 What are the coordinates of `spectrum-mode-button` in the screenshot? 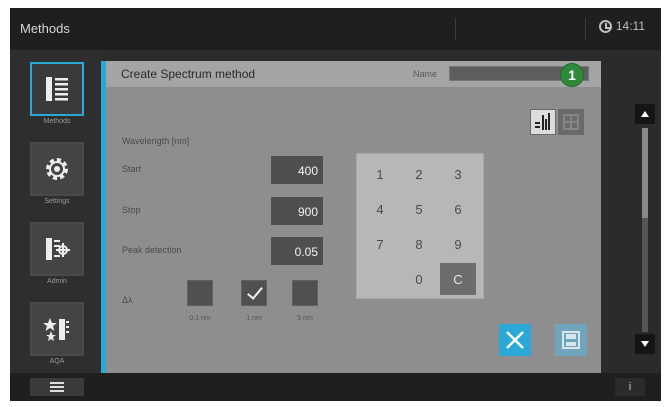 It's located at (543, 122).